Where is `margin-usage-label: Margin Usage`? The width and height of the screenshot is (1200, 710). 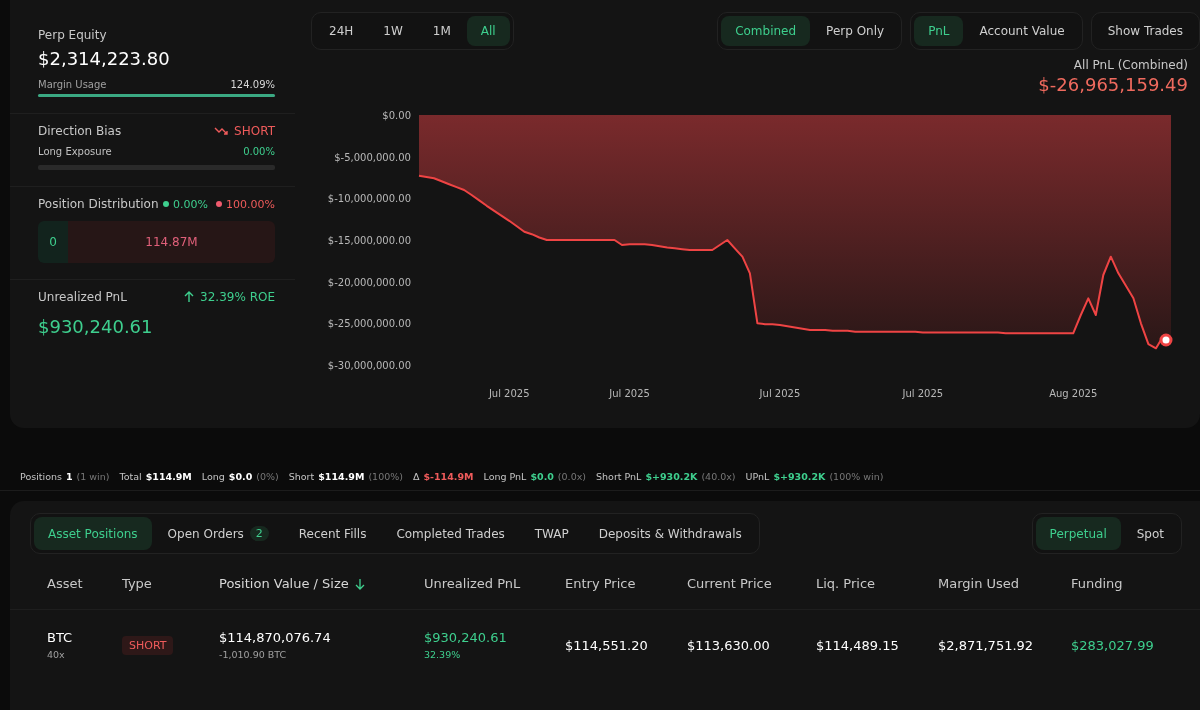
margin-usage-label: Margin Usage is located at coordinates (72, 84).